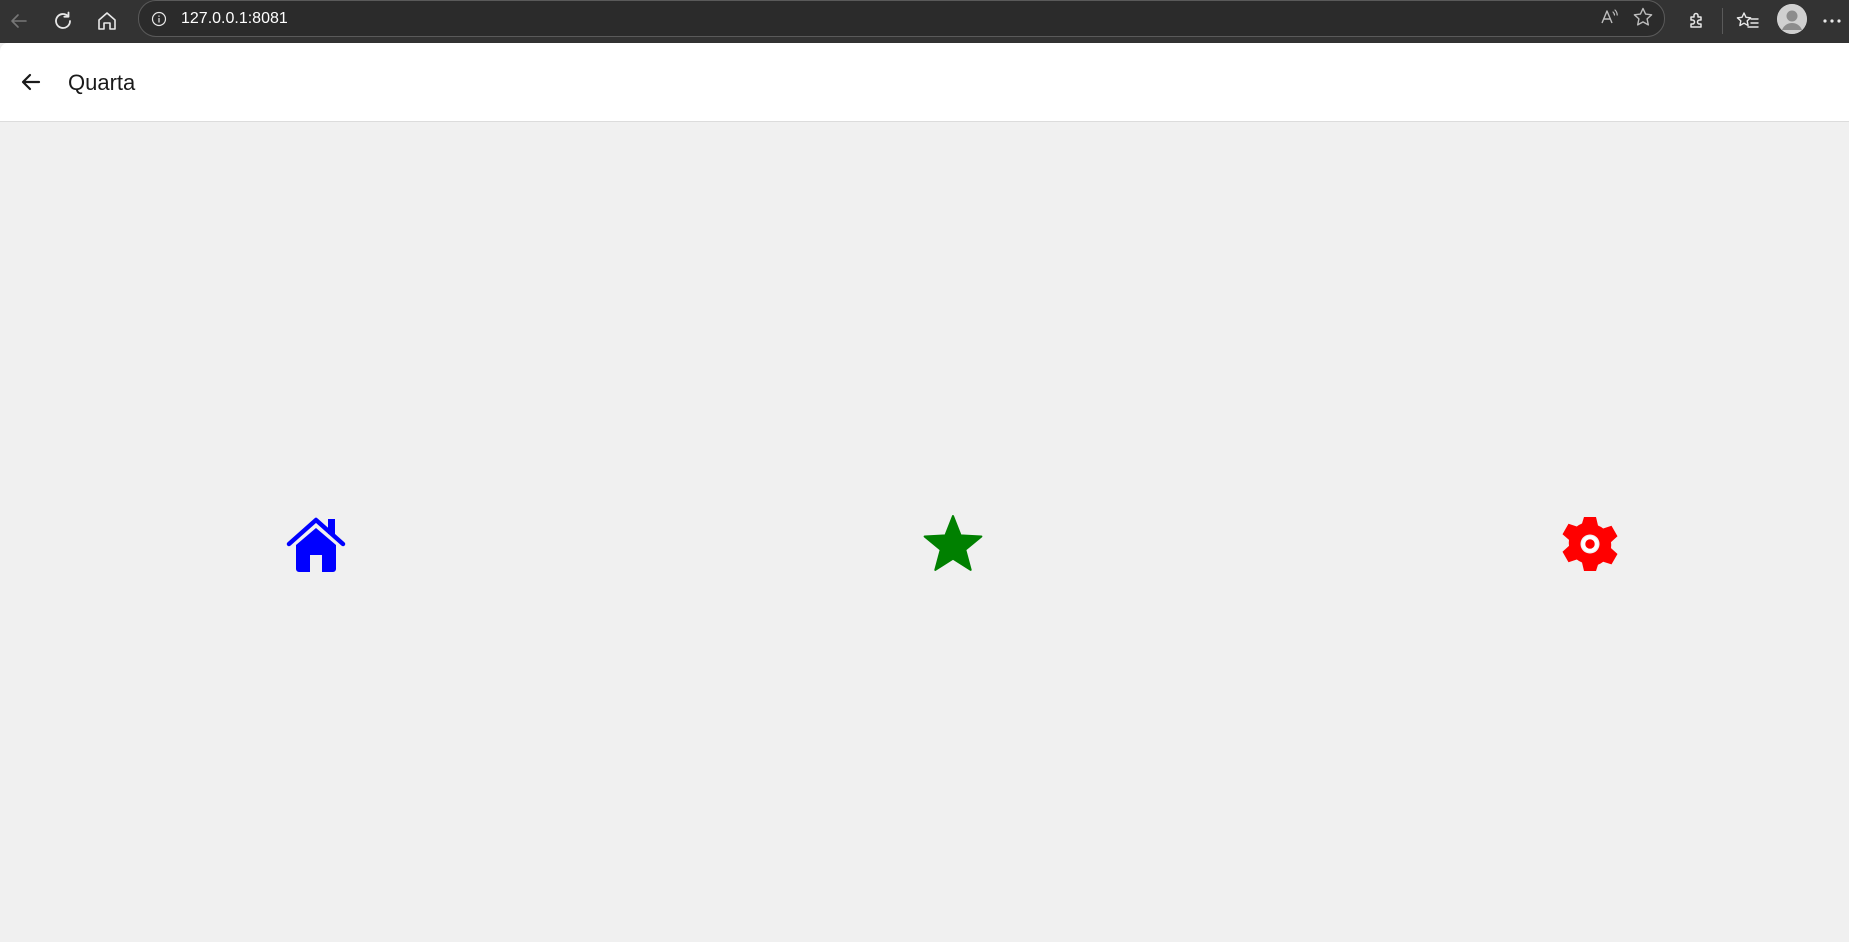 The width and height of the screenshot is (1849, 942). Describe the element at coordinates (1609, 19) in the screenshot. I see `read-aloud-icon` at that location.